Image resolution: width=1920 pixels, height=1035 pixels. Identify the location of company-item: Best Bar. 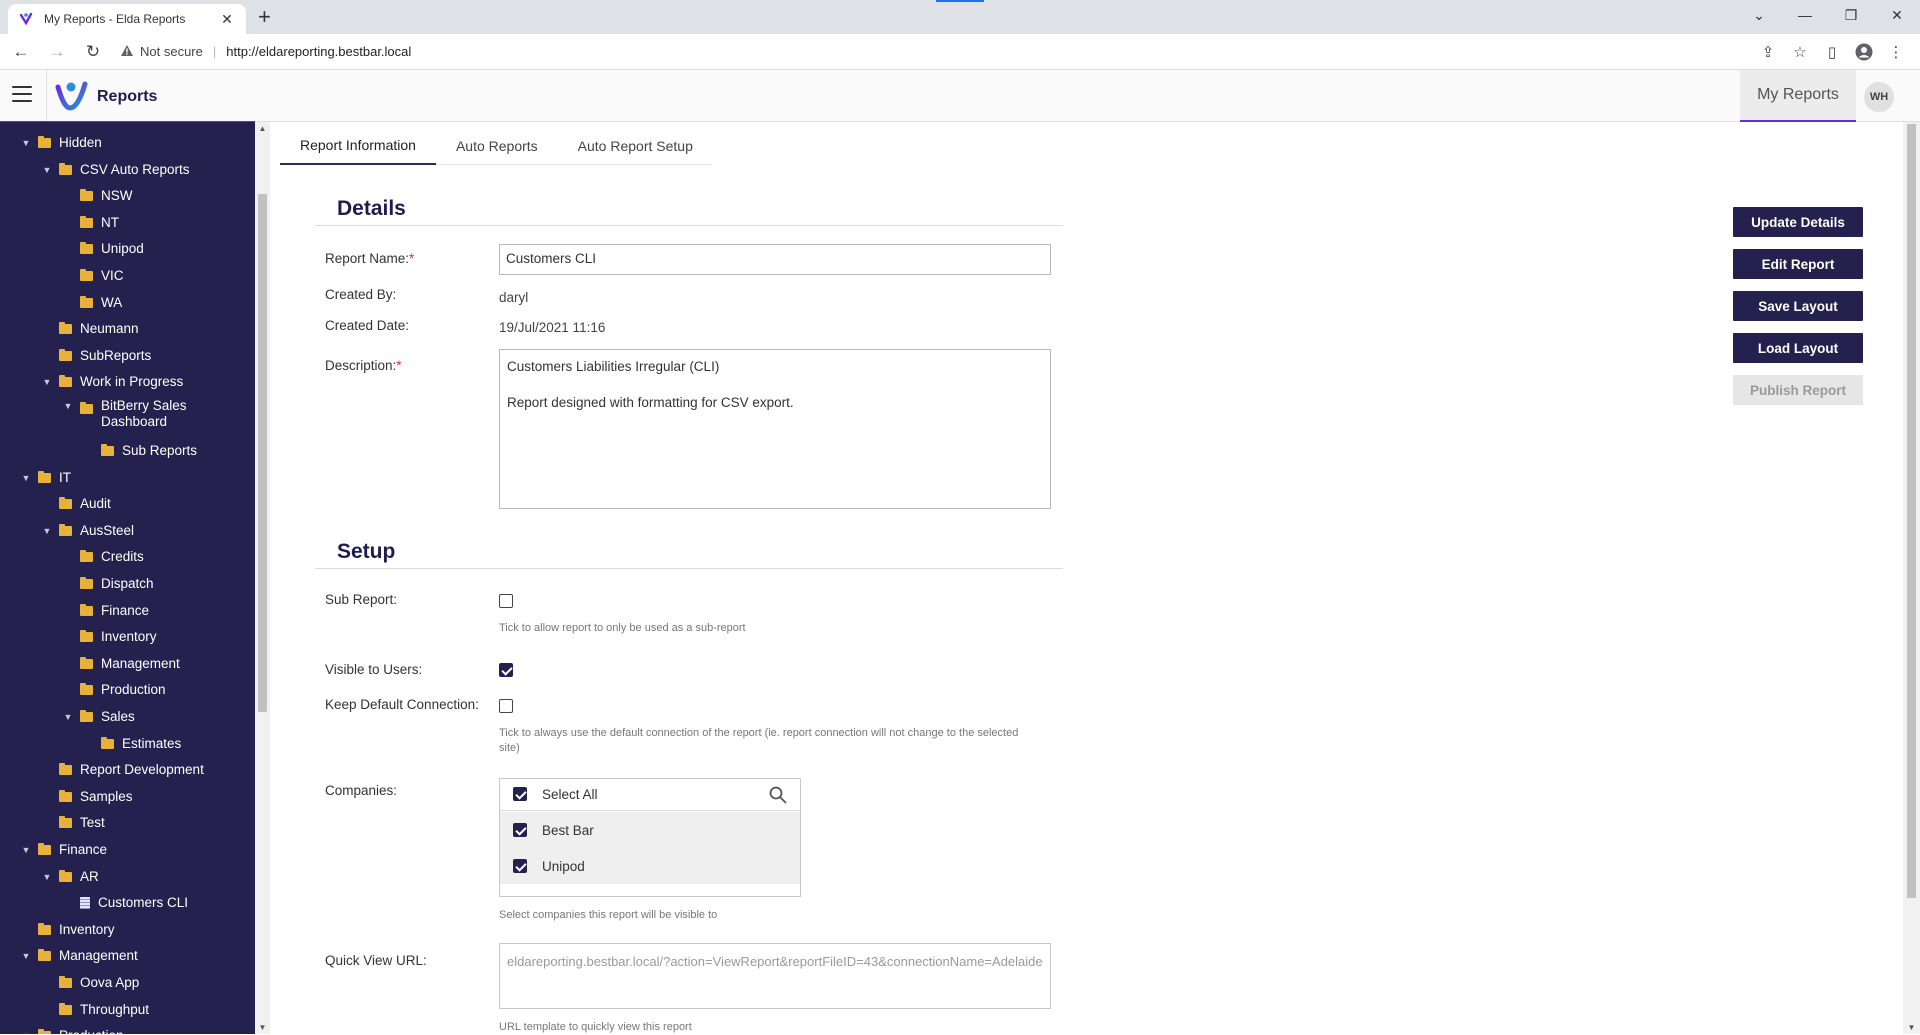
(650, 830).